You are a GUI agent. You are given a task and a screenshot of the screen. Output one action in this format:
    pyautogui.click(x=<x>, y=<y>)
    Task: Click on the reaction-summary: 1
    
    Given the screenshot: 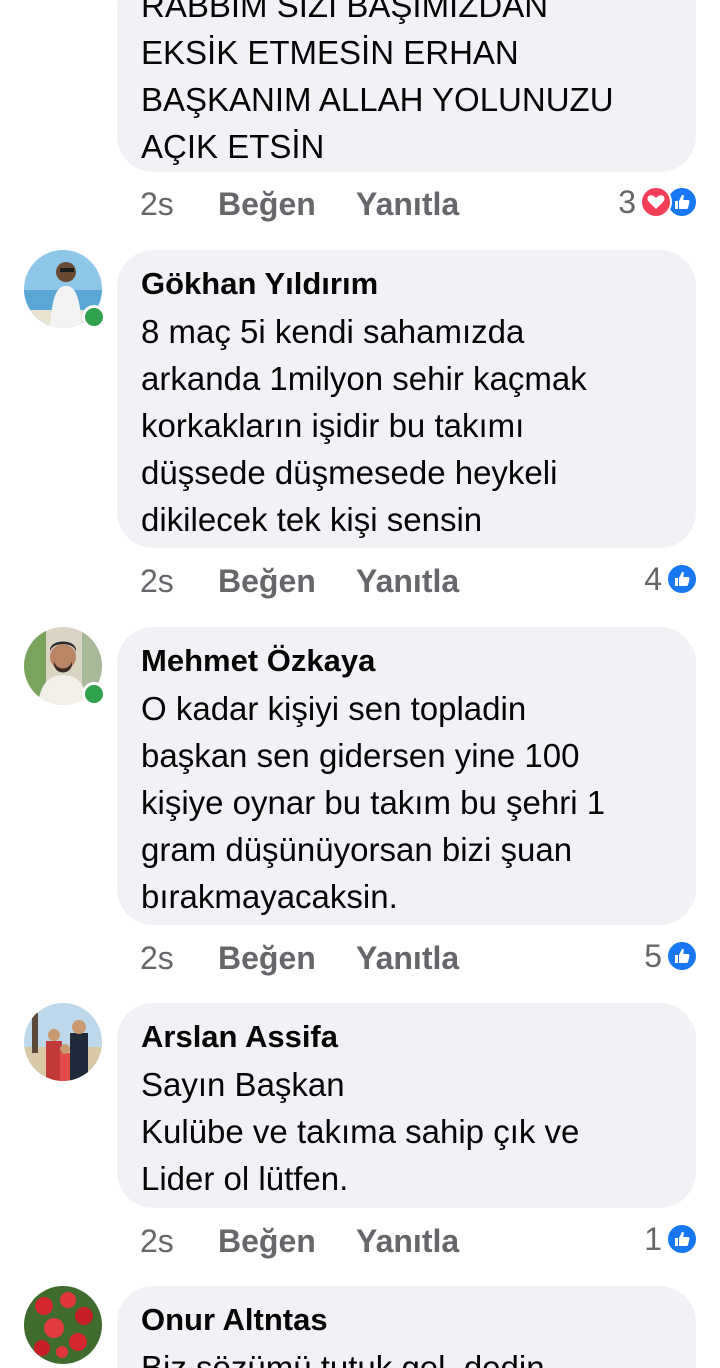 What is the action you would take?
    pyautogui.click(x=671, y=1239)
    